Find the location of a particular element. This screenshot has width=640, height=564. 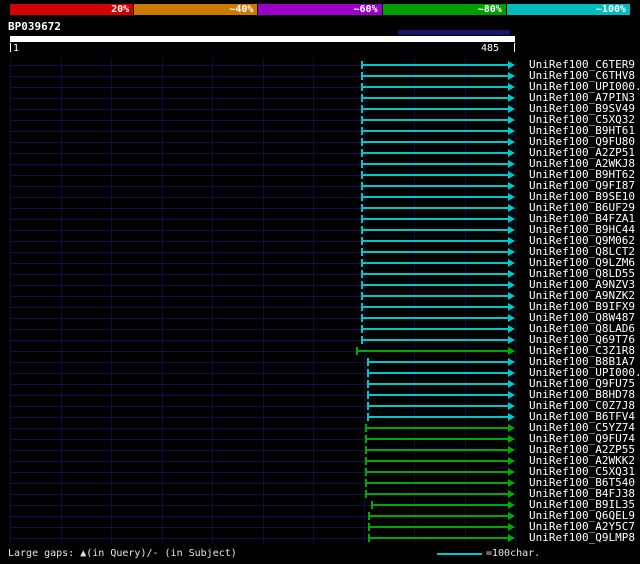

identity-scale-segment: ~40% is located at coordinates (196, 9).